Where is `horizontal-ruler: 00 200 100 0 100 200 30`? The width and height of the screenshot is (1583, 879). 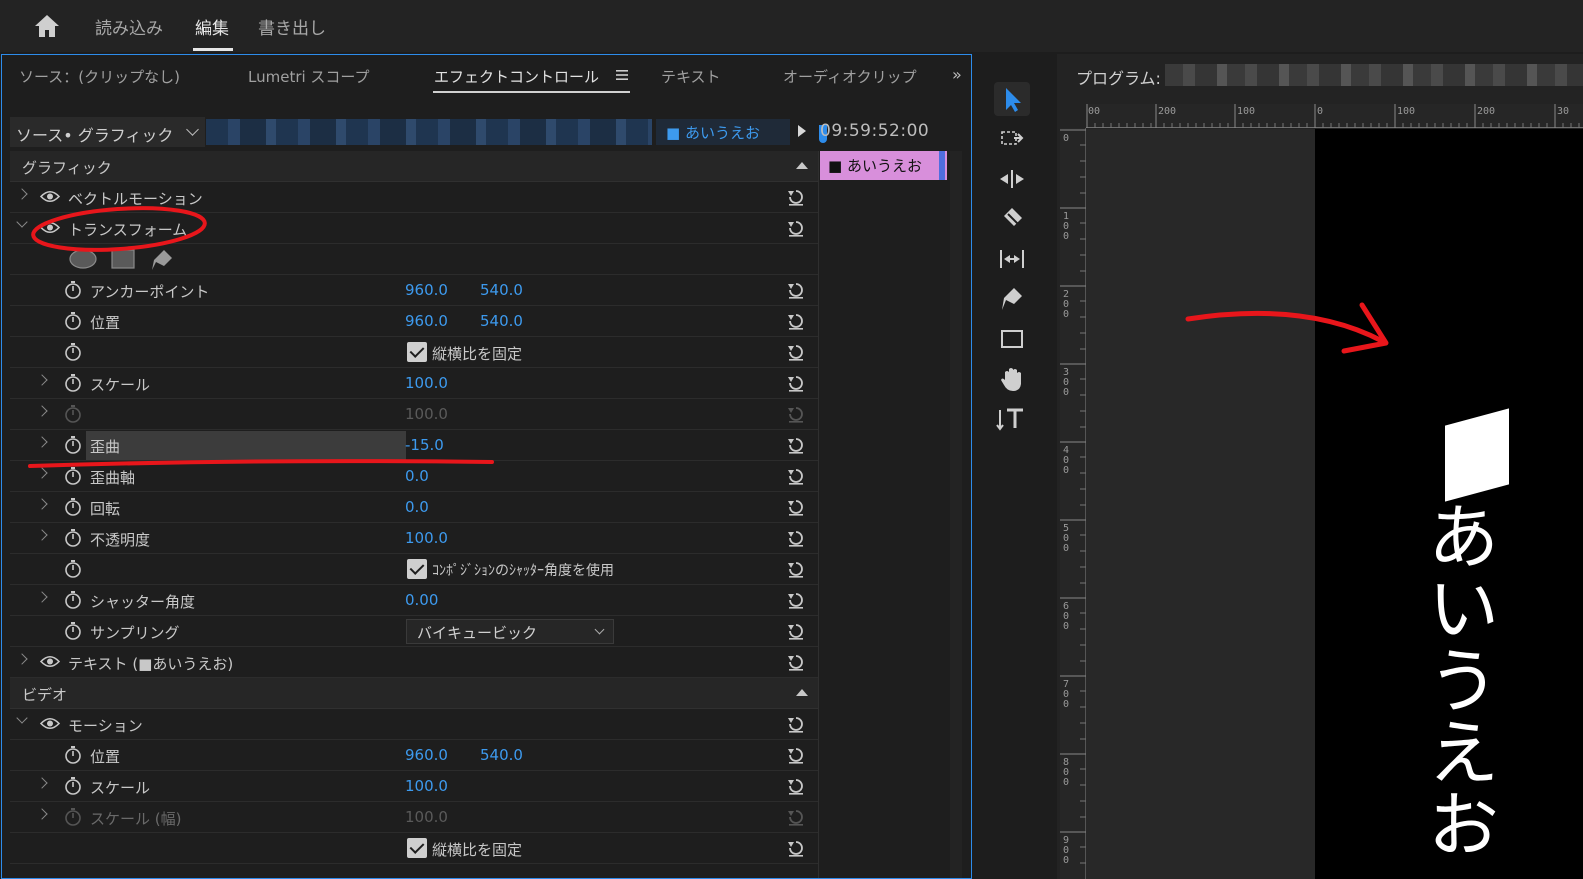 horizontal-ruler: 00 200 100 0 100 200 30 is located at coordinates (1334, 116).